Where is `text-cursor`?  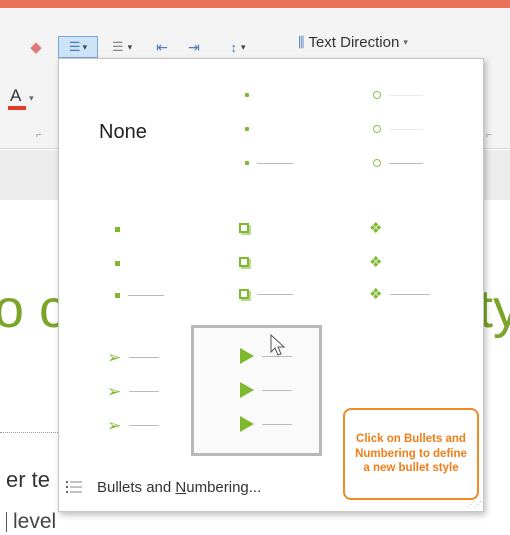 text-cursor is located at coordinates (6, 522).